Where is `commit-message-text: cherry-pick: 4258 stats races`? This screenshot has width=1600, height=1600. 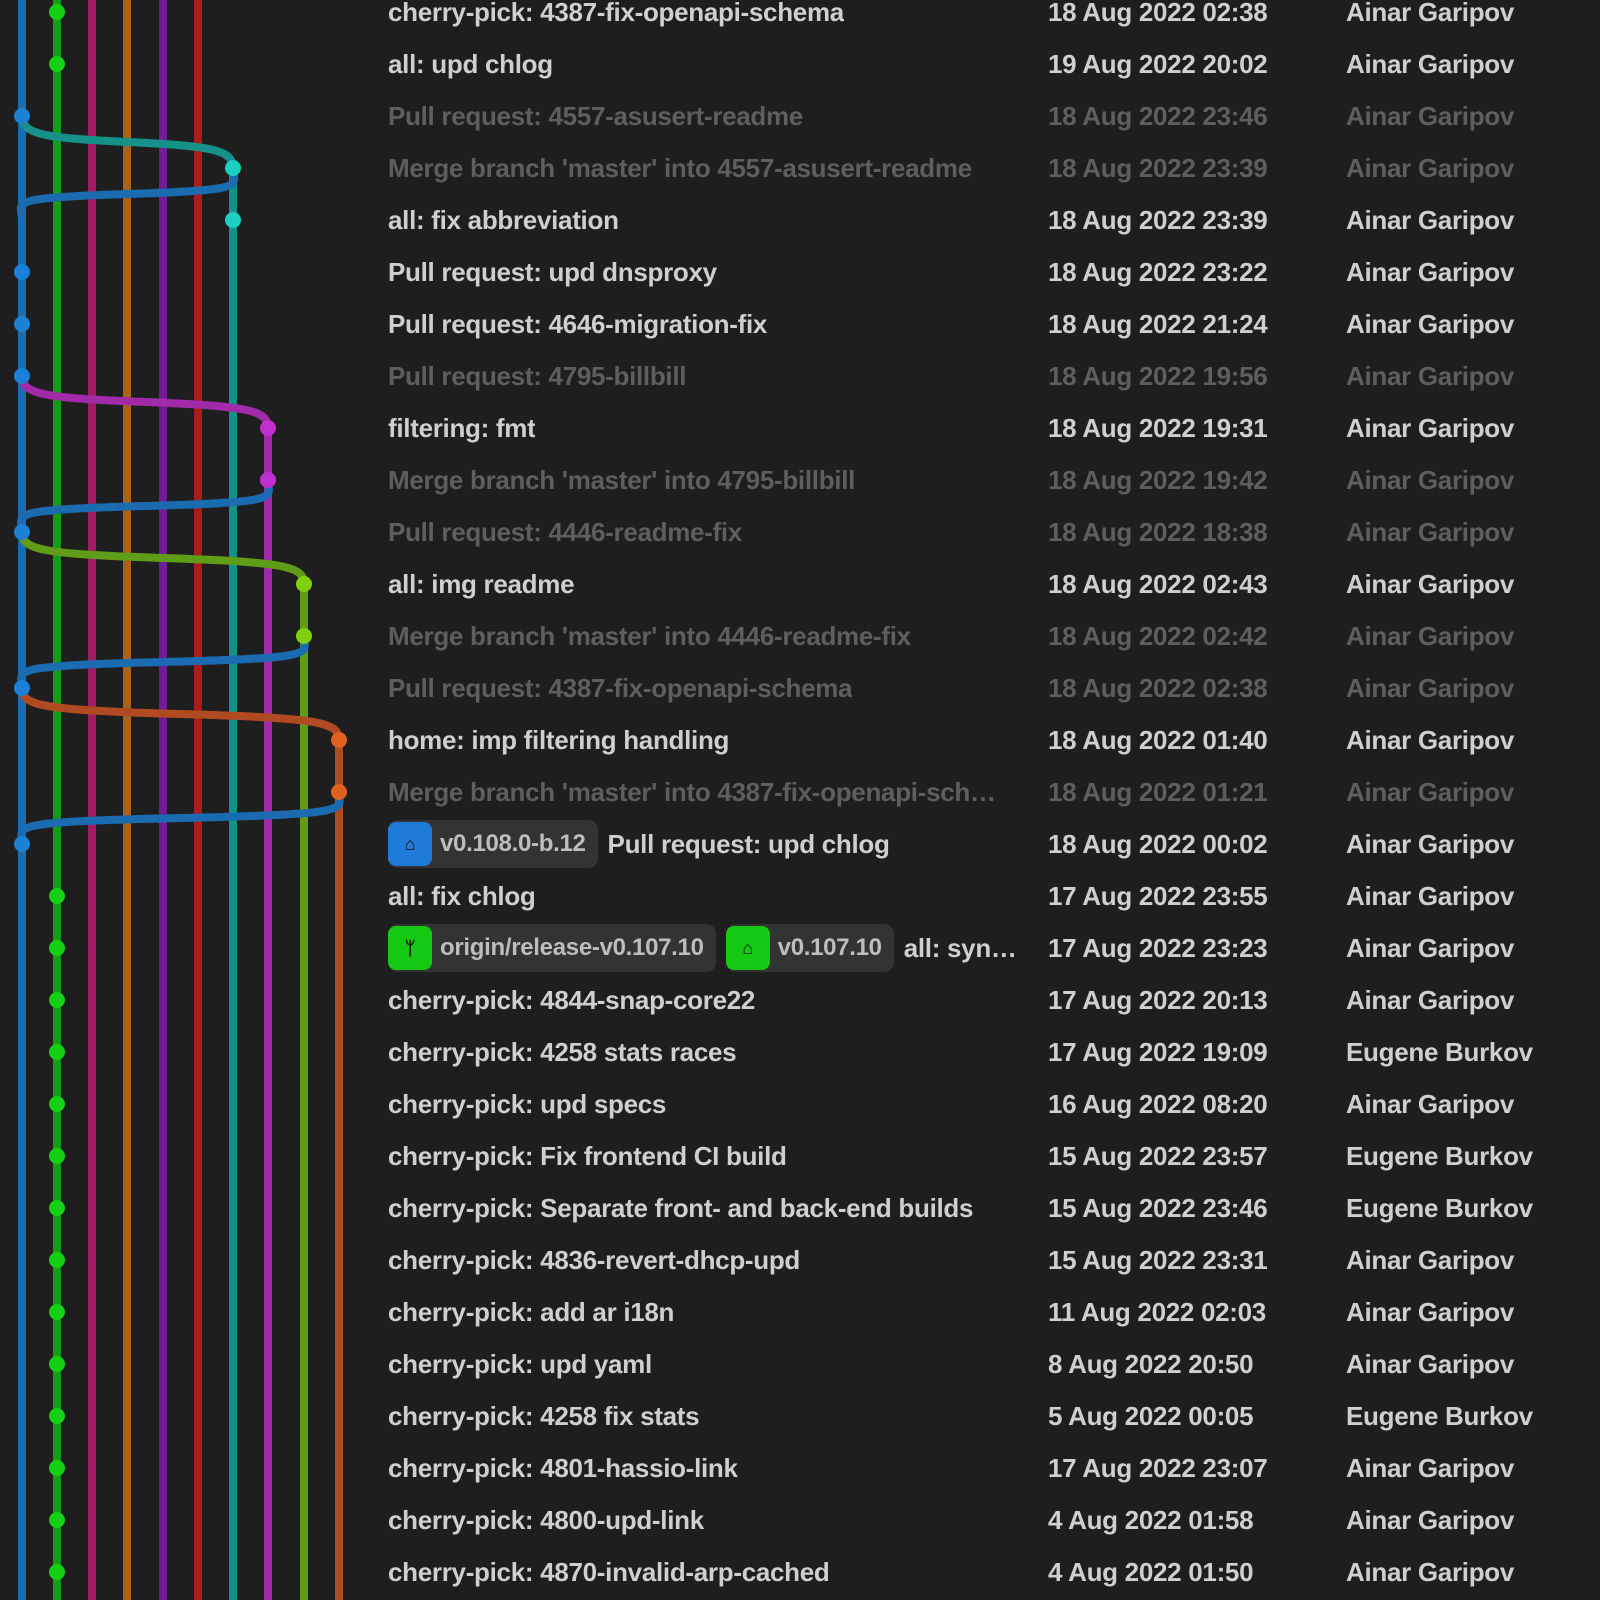
commit-message-text: cherry-pick: 4258 stats races is located at coordinates (562, 1051).